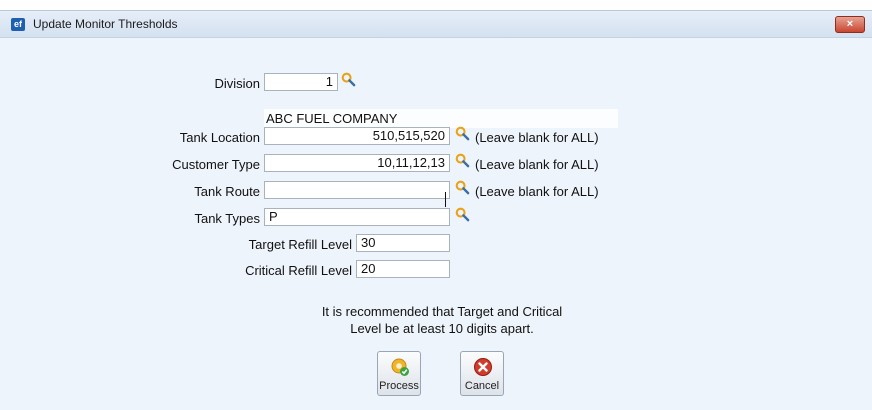 This screenshot has height=410, width=872. Describe the element at coordinates (403, 269) in the screenshot. I see `critical-refill-field: 20` at that location.